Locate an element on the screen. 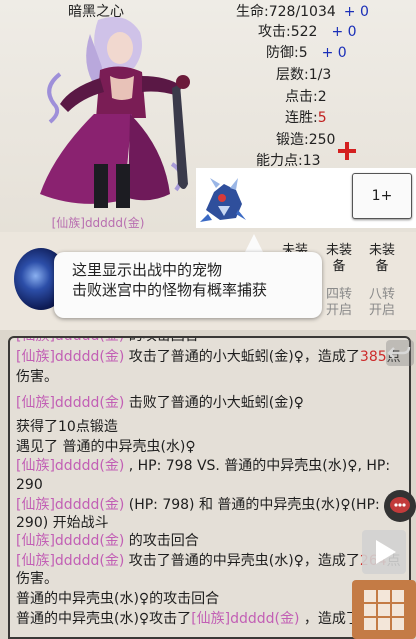  defense-bonus: + 0 is located at coordinates (334, 53).